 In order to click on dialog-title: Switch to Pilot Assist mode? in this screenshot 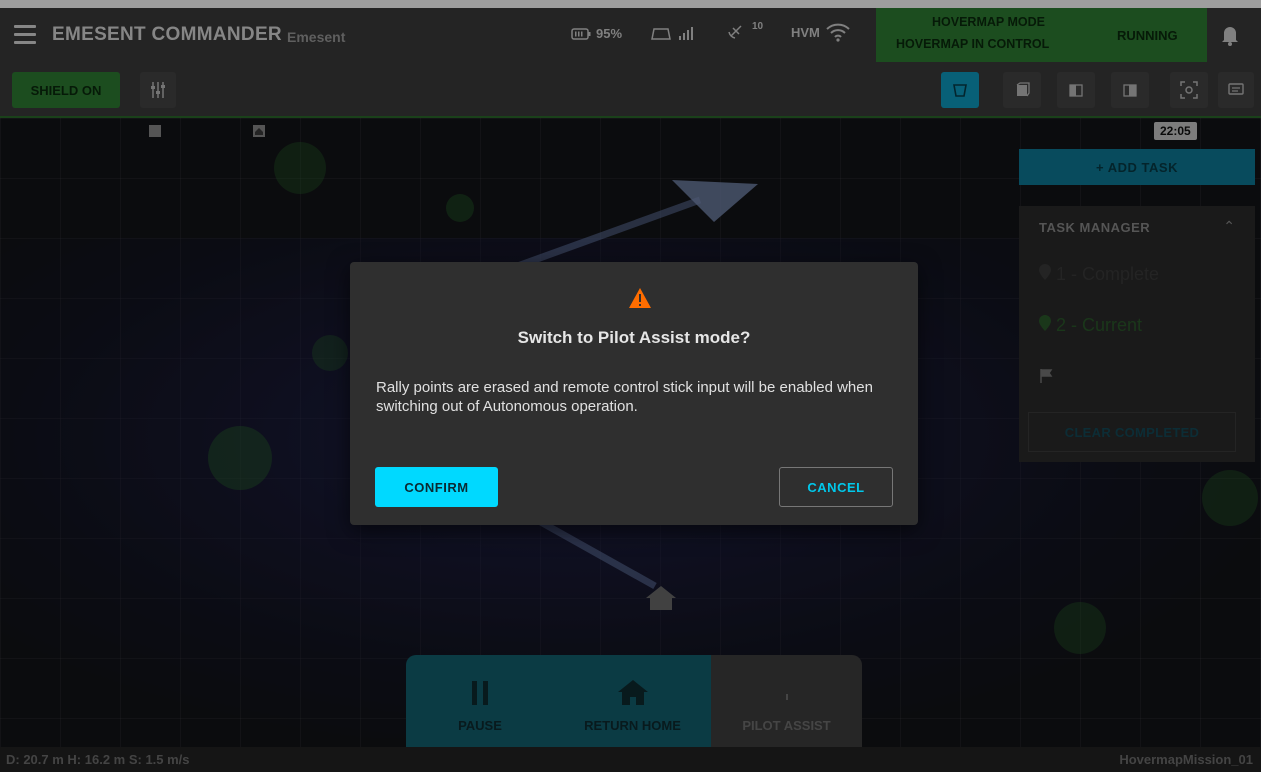, I will do `click(634, 337)`.